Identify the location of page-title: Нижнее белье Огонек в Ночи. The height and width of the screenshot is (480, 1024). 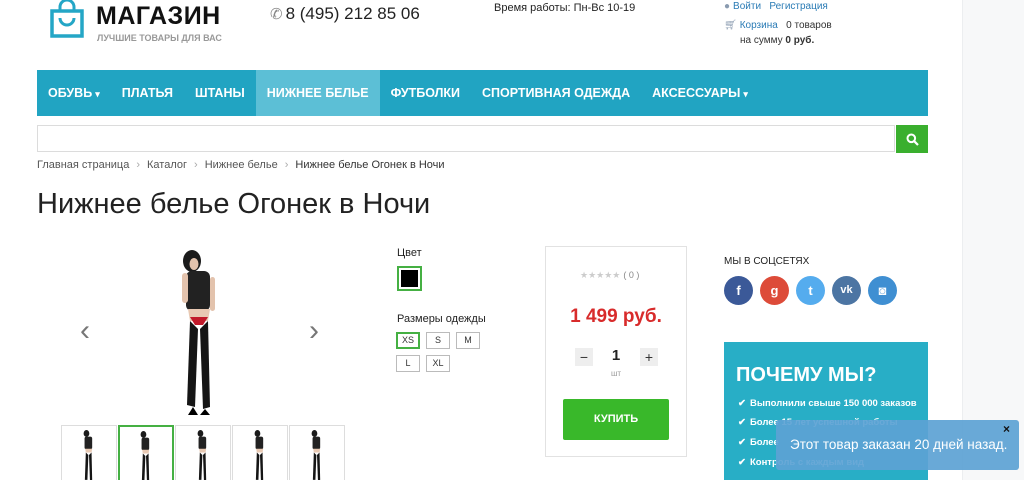
(234, 204).